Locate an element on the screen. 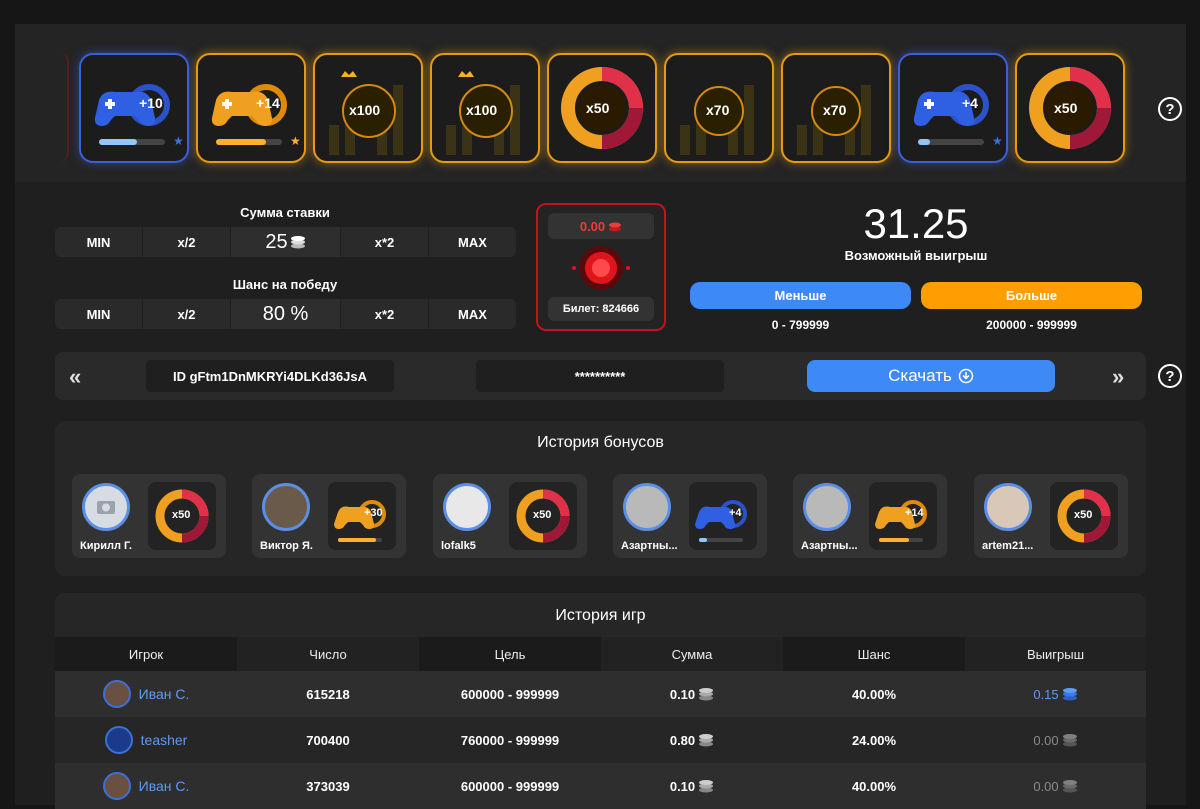 The height and width of the screenshot is (809, 1200). chance-min-button: MIN is located at coordinates (99, 314).